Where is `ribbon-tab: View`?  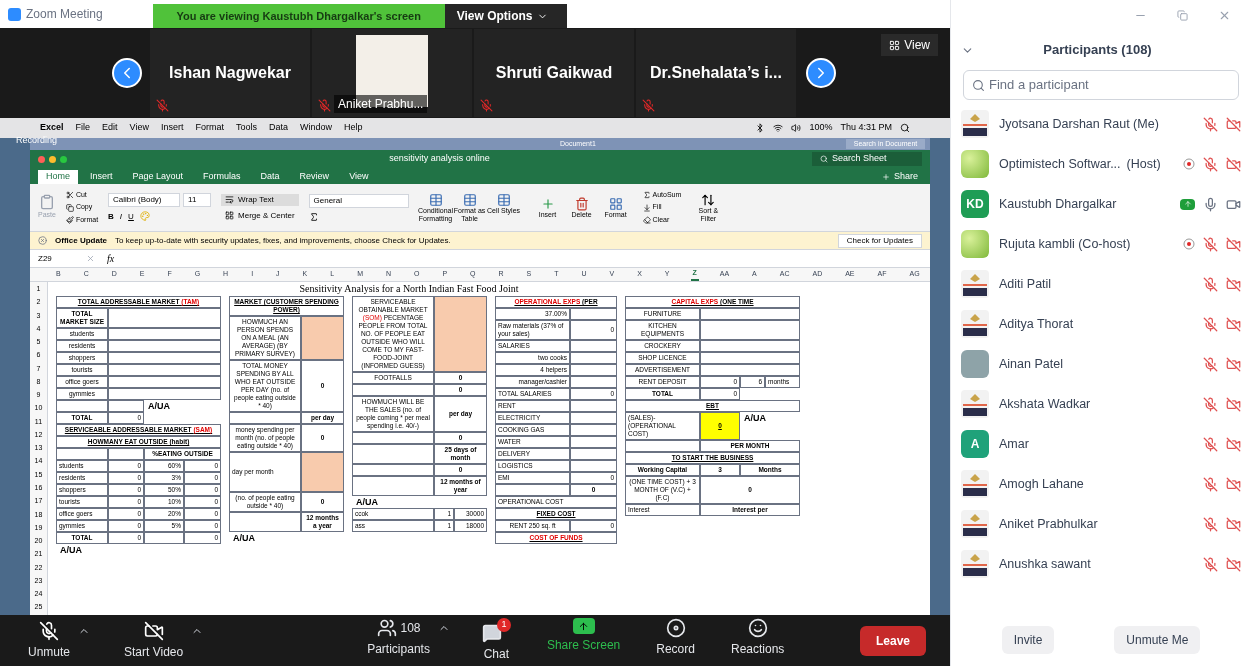
ribbon-tab: View is located at coordinates (359, 177).